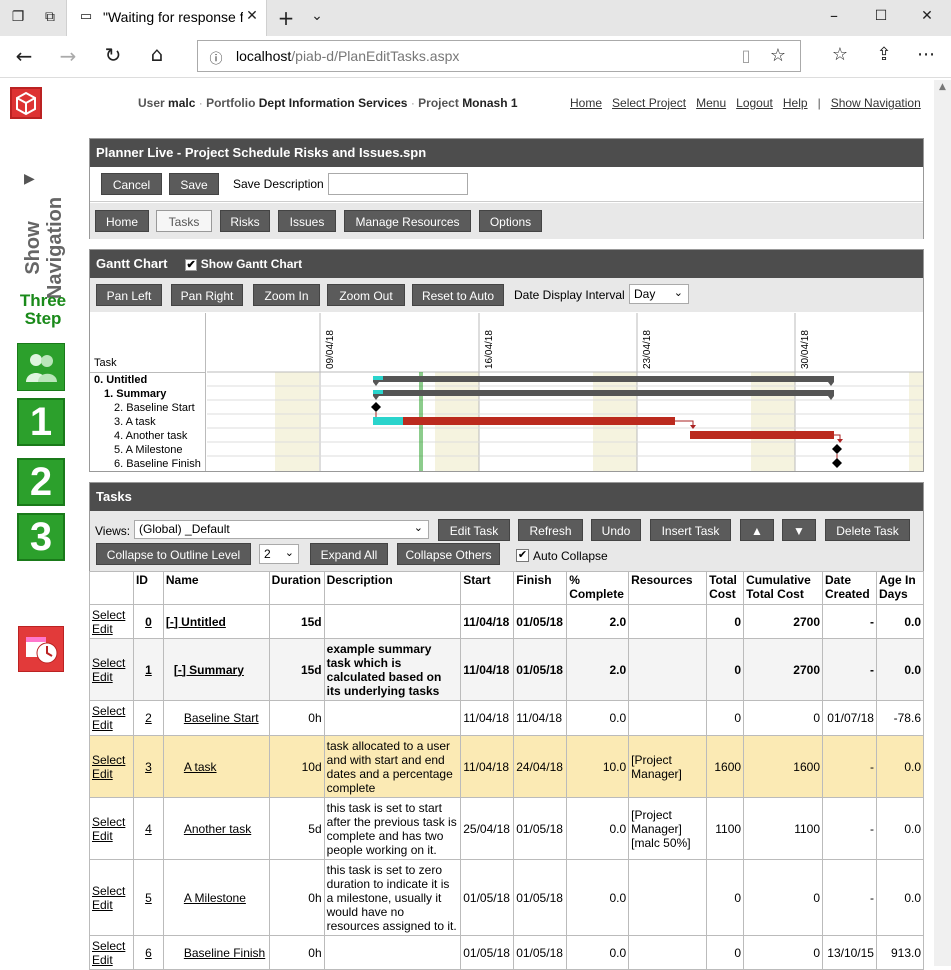 The image size is (951, 970). What do you see at coordinates (837, 449) in the screenshot?
I see `gantt-milestone-a-milestone` at bounding box center [837, 449].